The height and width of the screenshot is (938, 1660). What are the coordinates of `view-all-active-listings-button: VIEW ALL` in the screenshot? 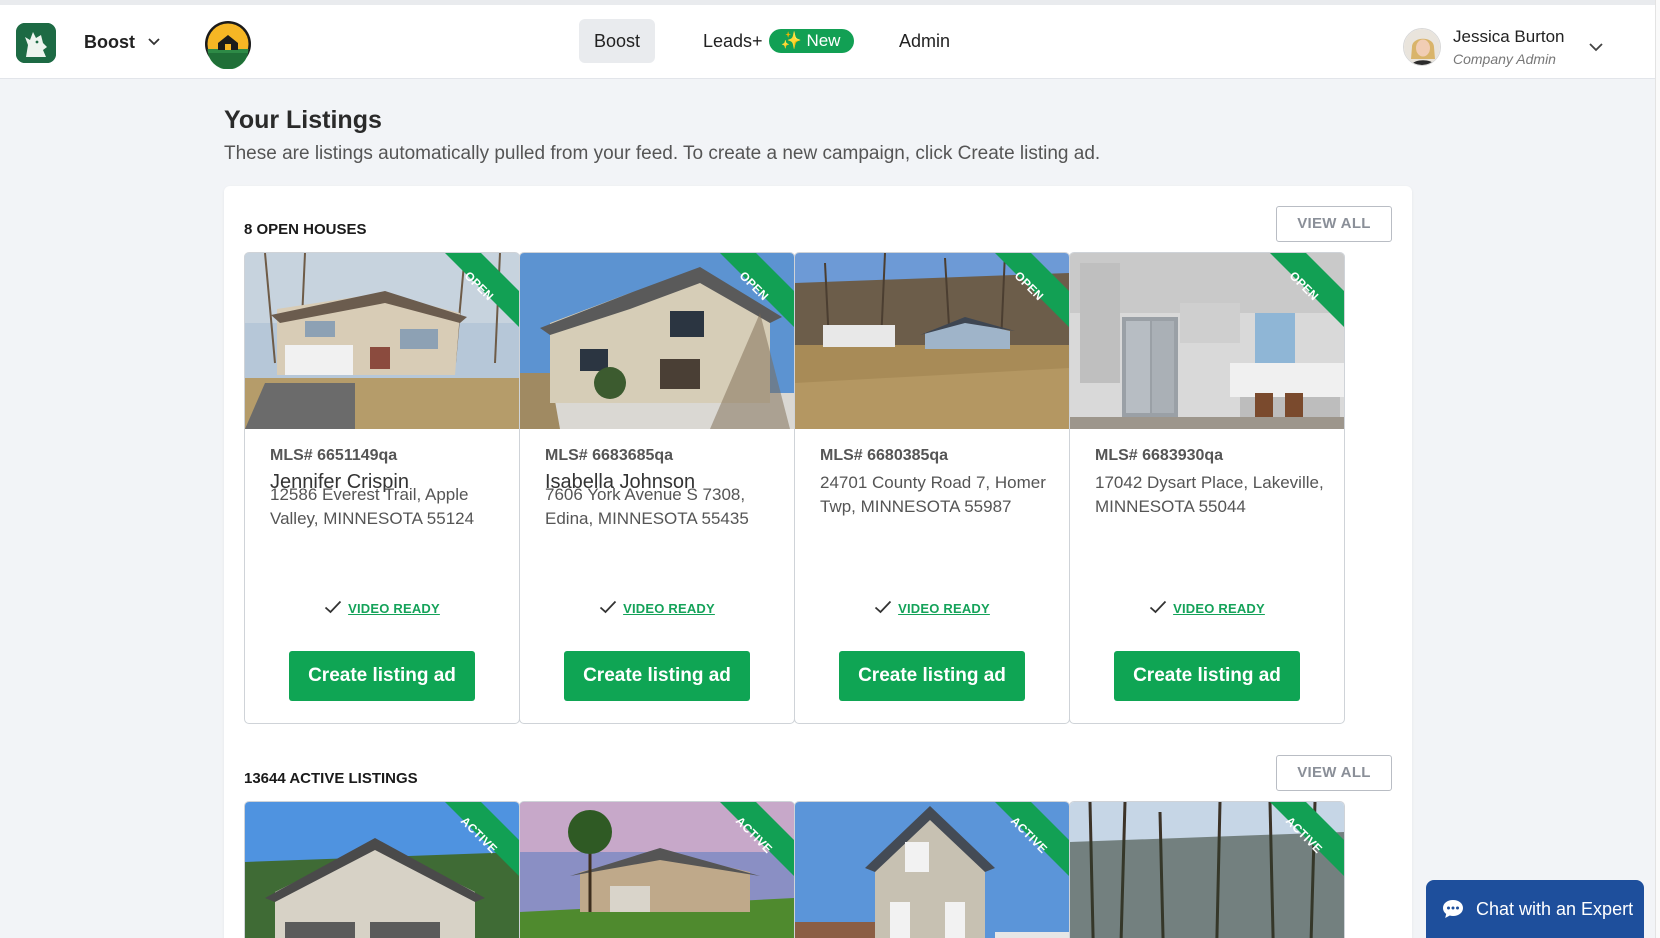 It's located at (1334, 773).